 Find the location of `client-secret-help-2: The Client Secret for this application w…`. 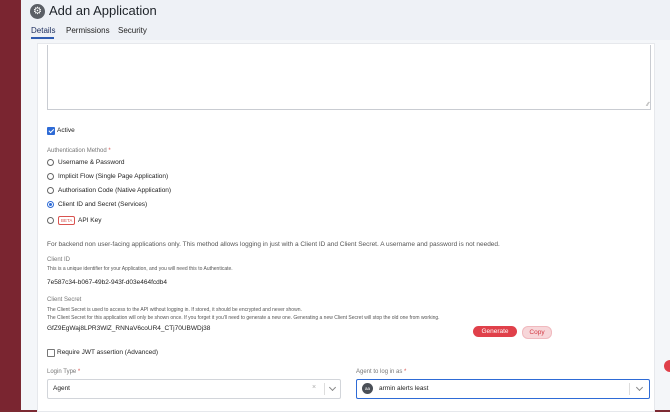

client-secret-help-2: The Client Secret for this application w… is located at coordinates (243, 318).